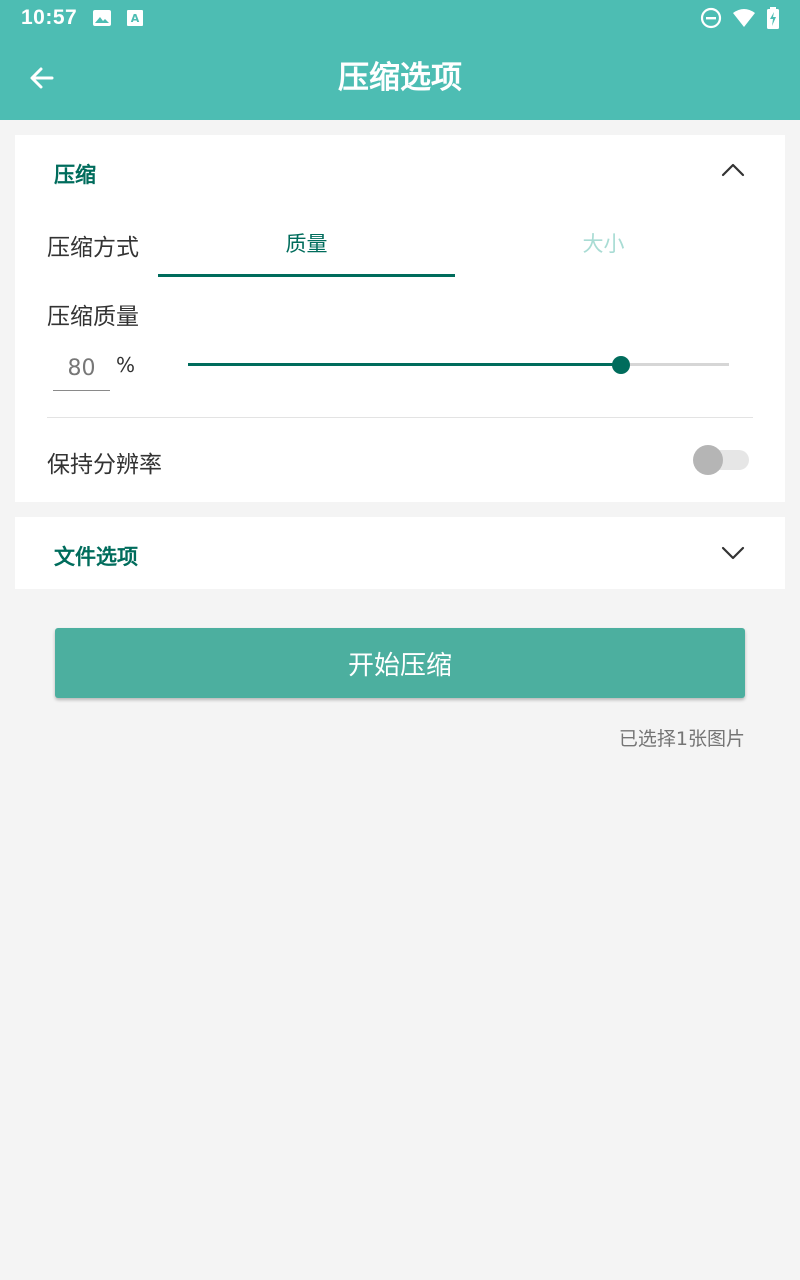 The image size is (800, 1280). I want to click on svg-text: A, so click(135, 18).